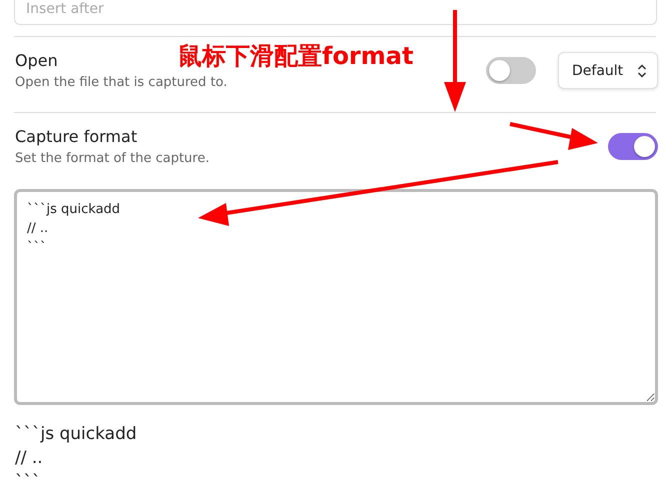 This screenshot has height=493, width=670. I want to click on text-field: Insert after, so click(335, 12).